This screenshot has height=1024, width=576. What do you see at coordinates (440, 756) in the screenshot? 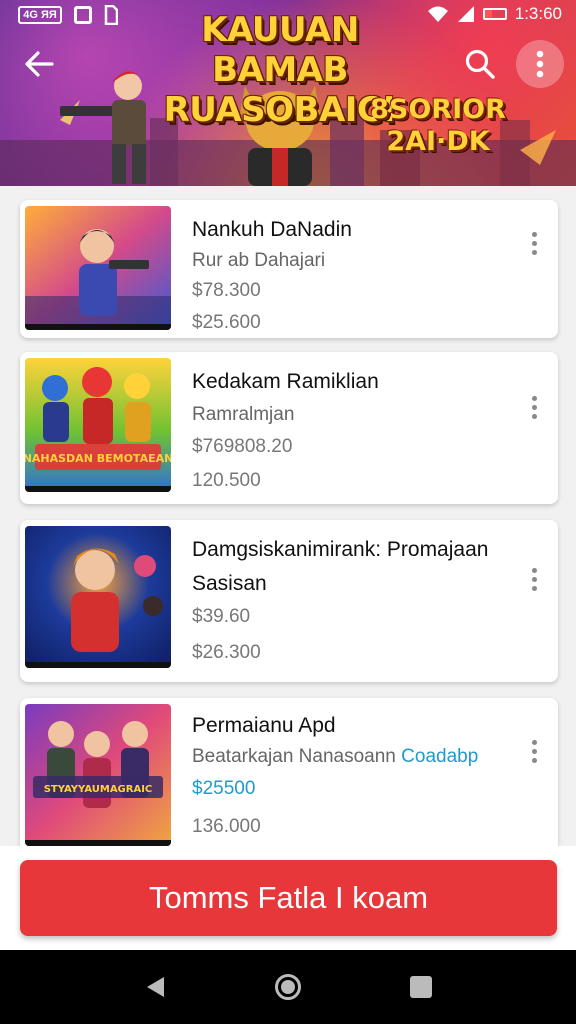
I see `product-subtitle-accent: Coadabp` at bounding box center [440, 756].